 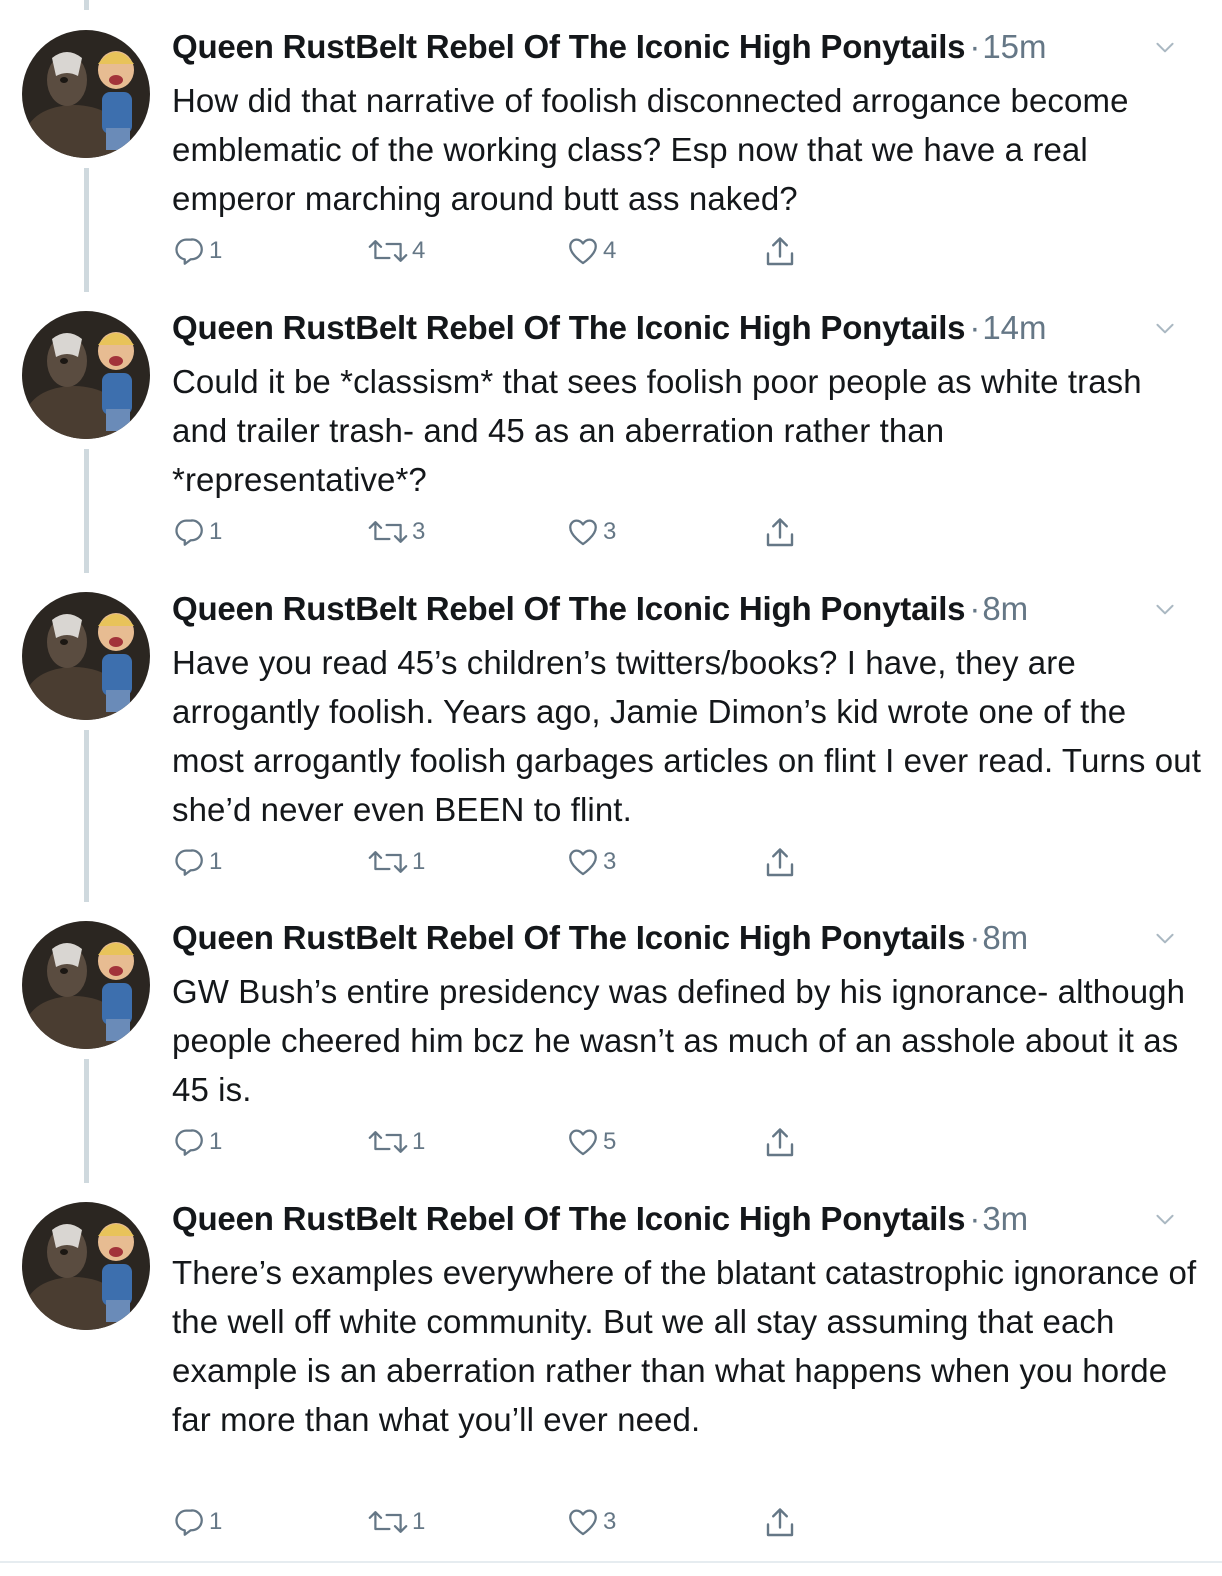 What do you see at coordinates (492, 1143) in the screenshot?
I see `tweet-actions: 1 1 5` at bounding box center [492, 1143].